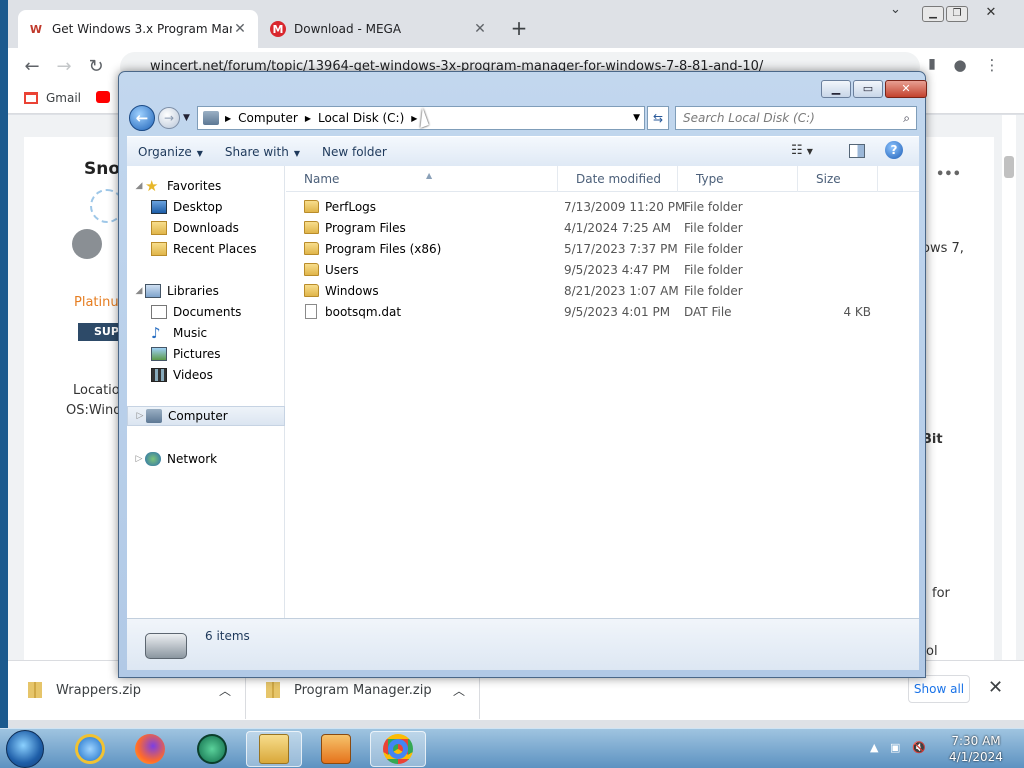  What do you see at coordinates (336, 749) in the screenshot?
I see `taskbar-media-player` at bounding box center [336, 749].